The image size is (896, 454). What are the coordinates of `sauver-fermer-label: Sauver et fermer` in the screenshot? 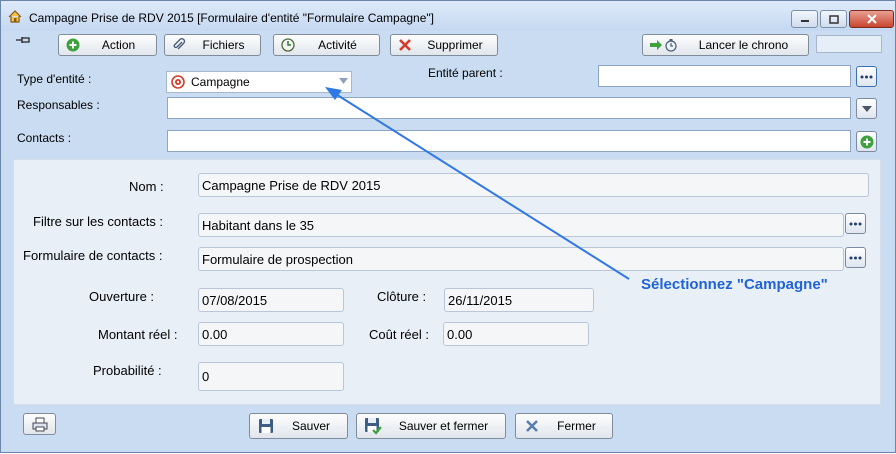 It's located at (443, 426).